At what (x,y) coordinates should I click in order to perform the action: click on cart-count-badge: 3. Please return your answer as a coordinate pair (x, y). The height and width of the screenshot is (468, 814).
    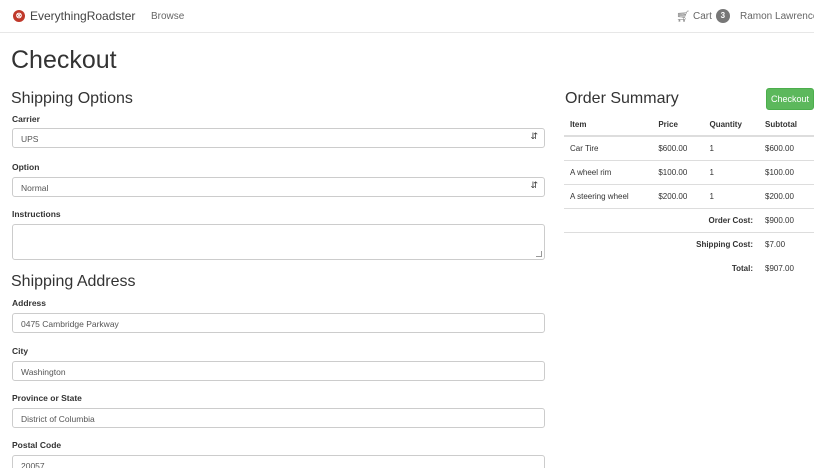
    Looking at the image, I should click on (722, 16).